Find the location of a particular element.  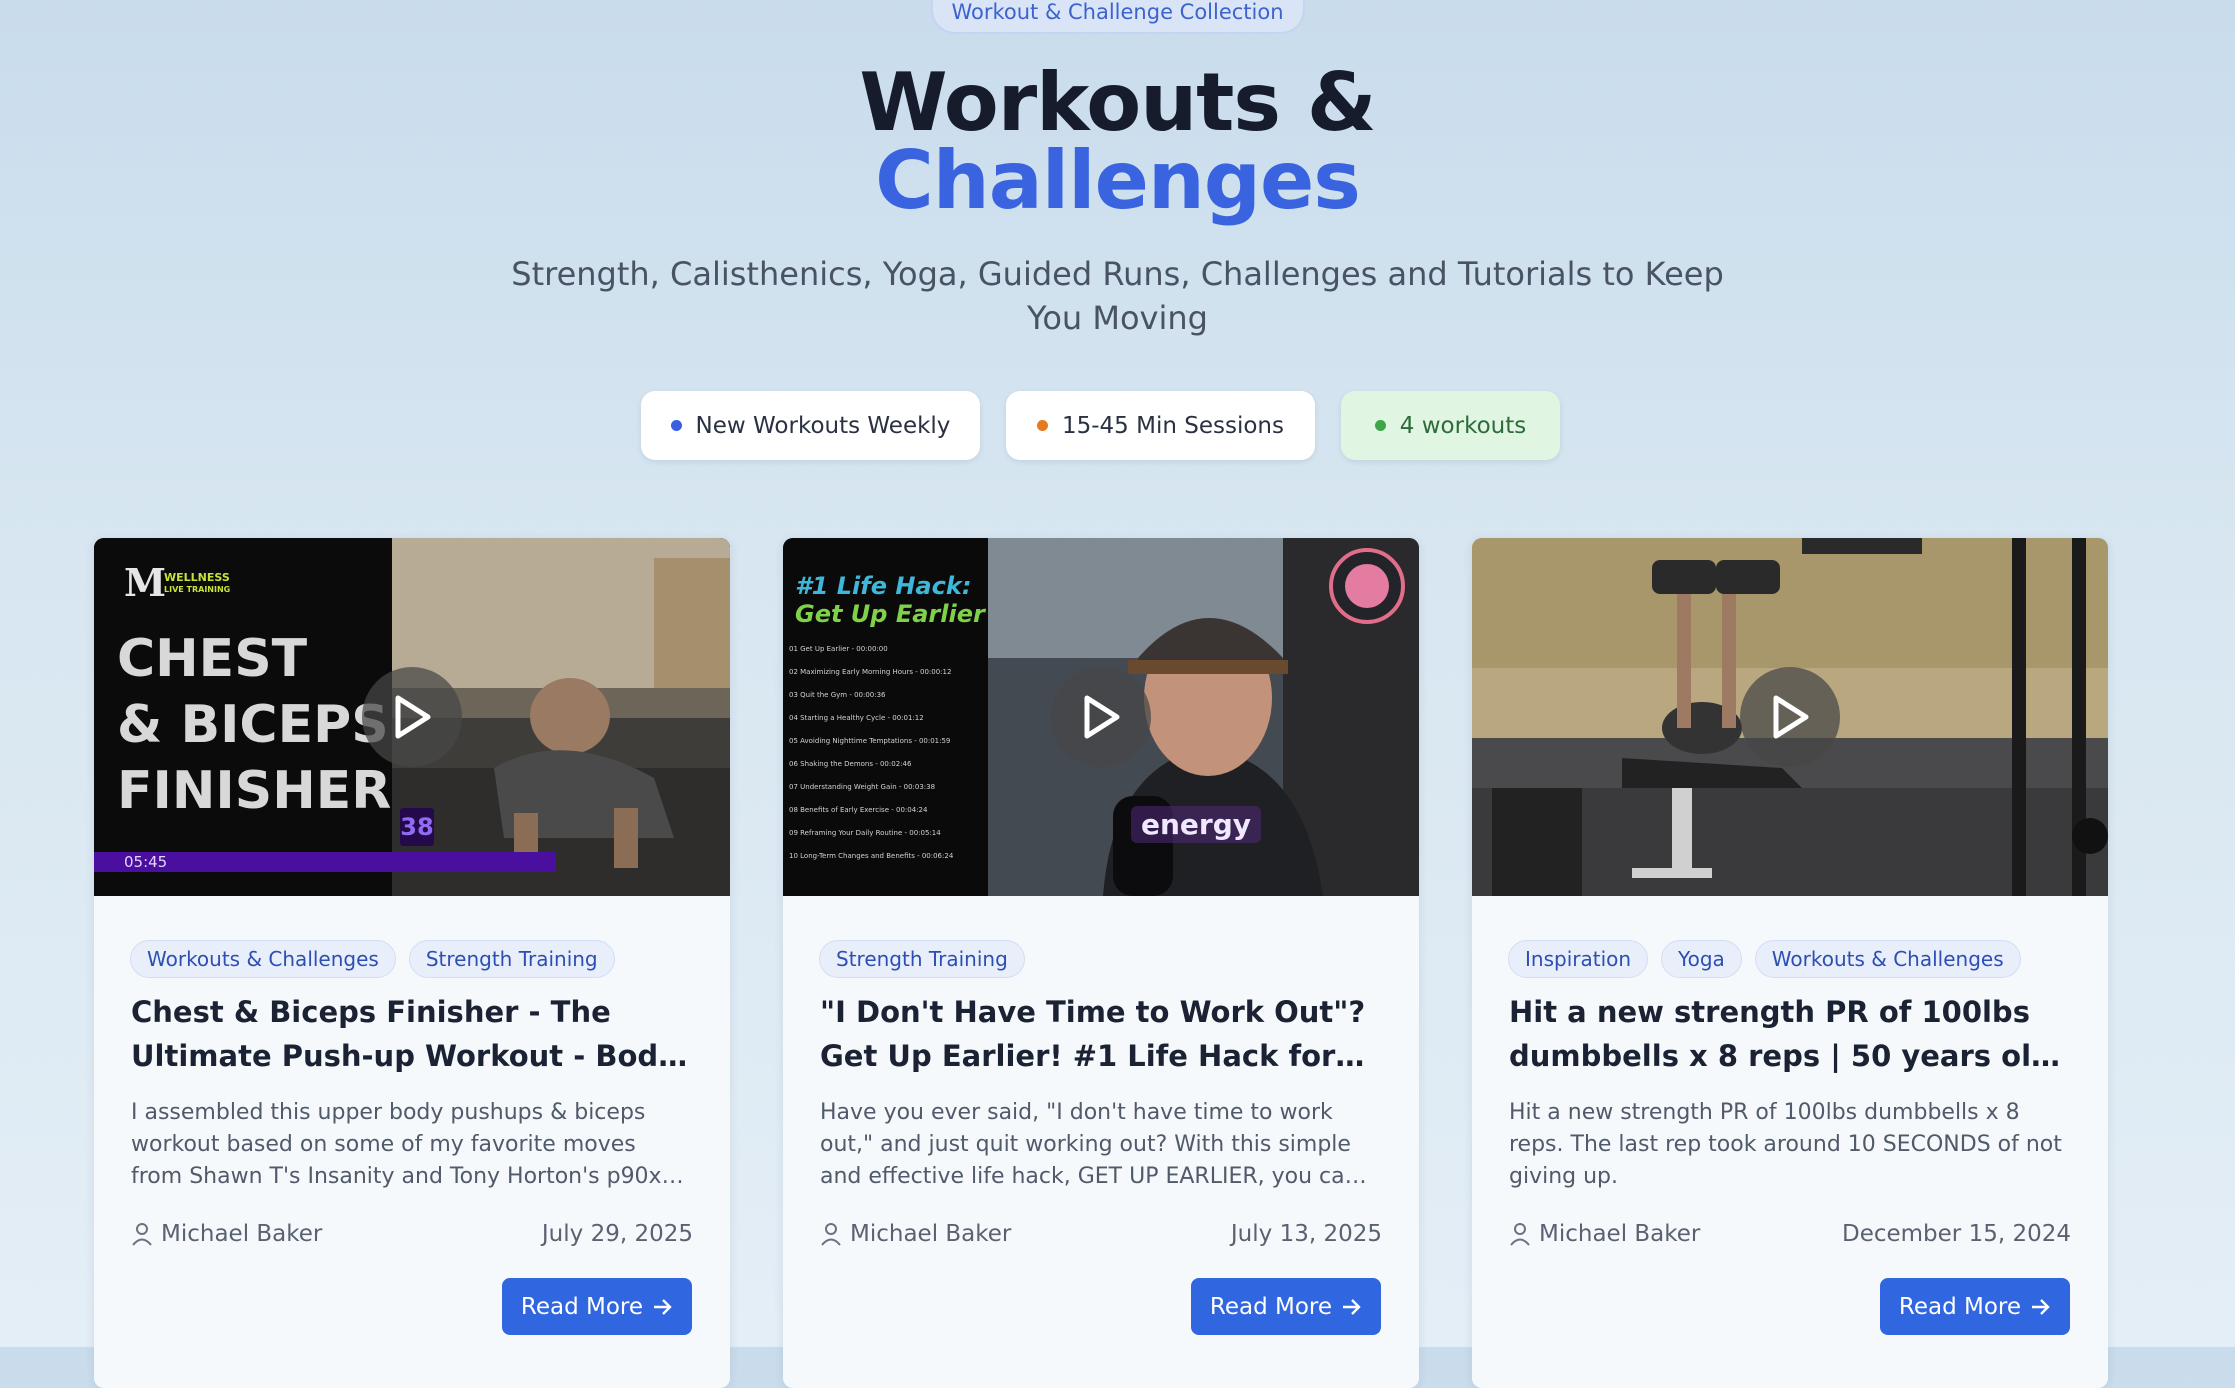

video-timestamp: 05:45 is located at coordinates (146, 862).